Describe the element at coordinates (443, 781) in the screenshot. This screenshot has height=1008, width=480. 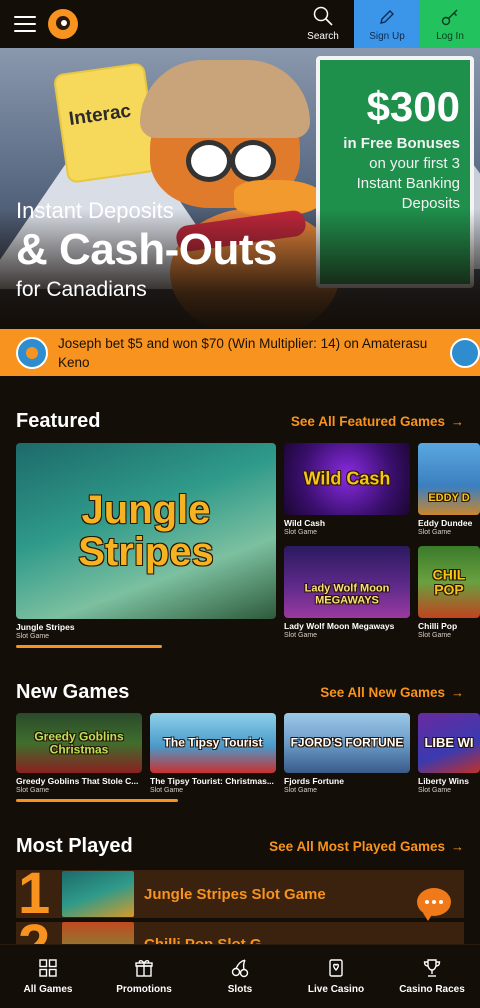
I see `game-name: Liberty Wins` at that location.